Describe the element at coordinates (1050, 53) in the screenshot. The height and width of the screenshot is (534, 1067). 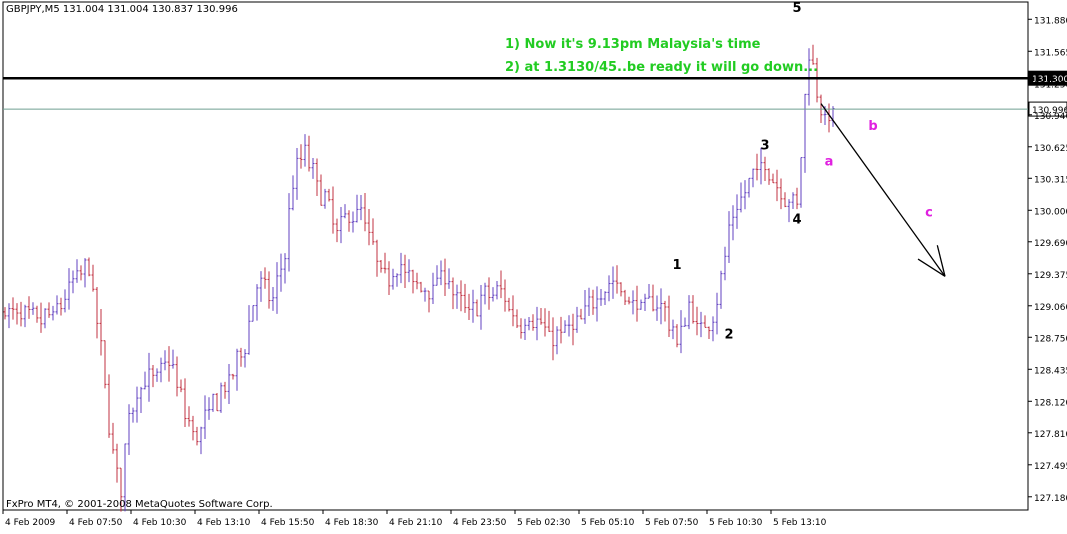
I see `y-tick-label: 131.565` at that location.